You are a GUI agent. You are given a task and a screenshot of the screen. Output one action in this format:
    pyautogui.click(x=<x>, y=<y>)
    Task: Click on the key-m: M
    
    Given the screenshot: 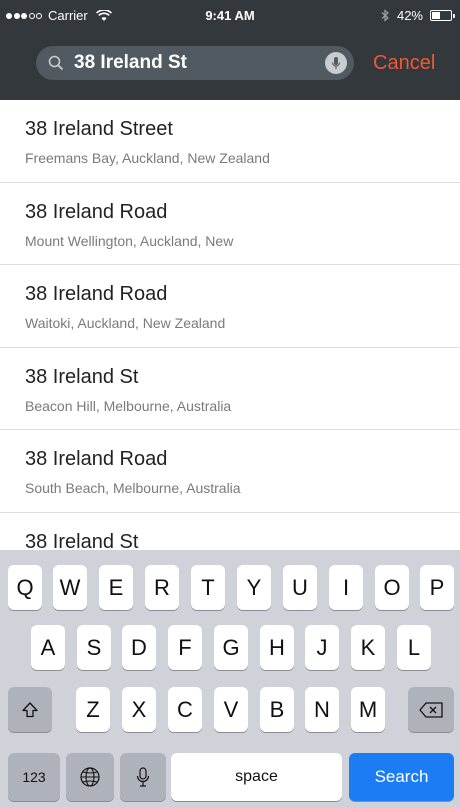 What is the action you would take?
    pyautogui.click(x=368, y=709)
    